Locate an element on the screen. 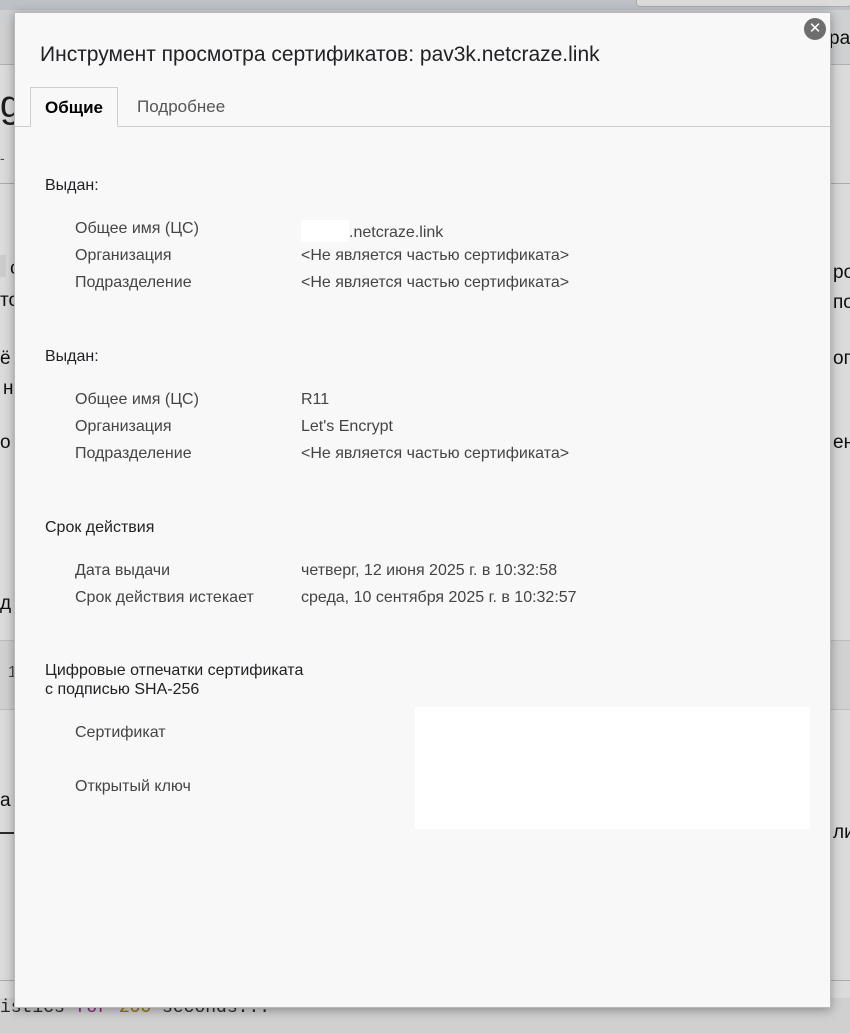  field-value: .netcraze.link is located at coordinates (372, 231).